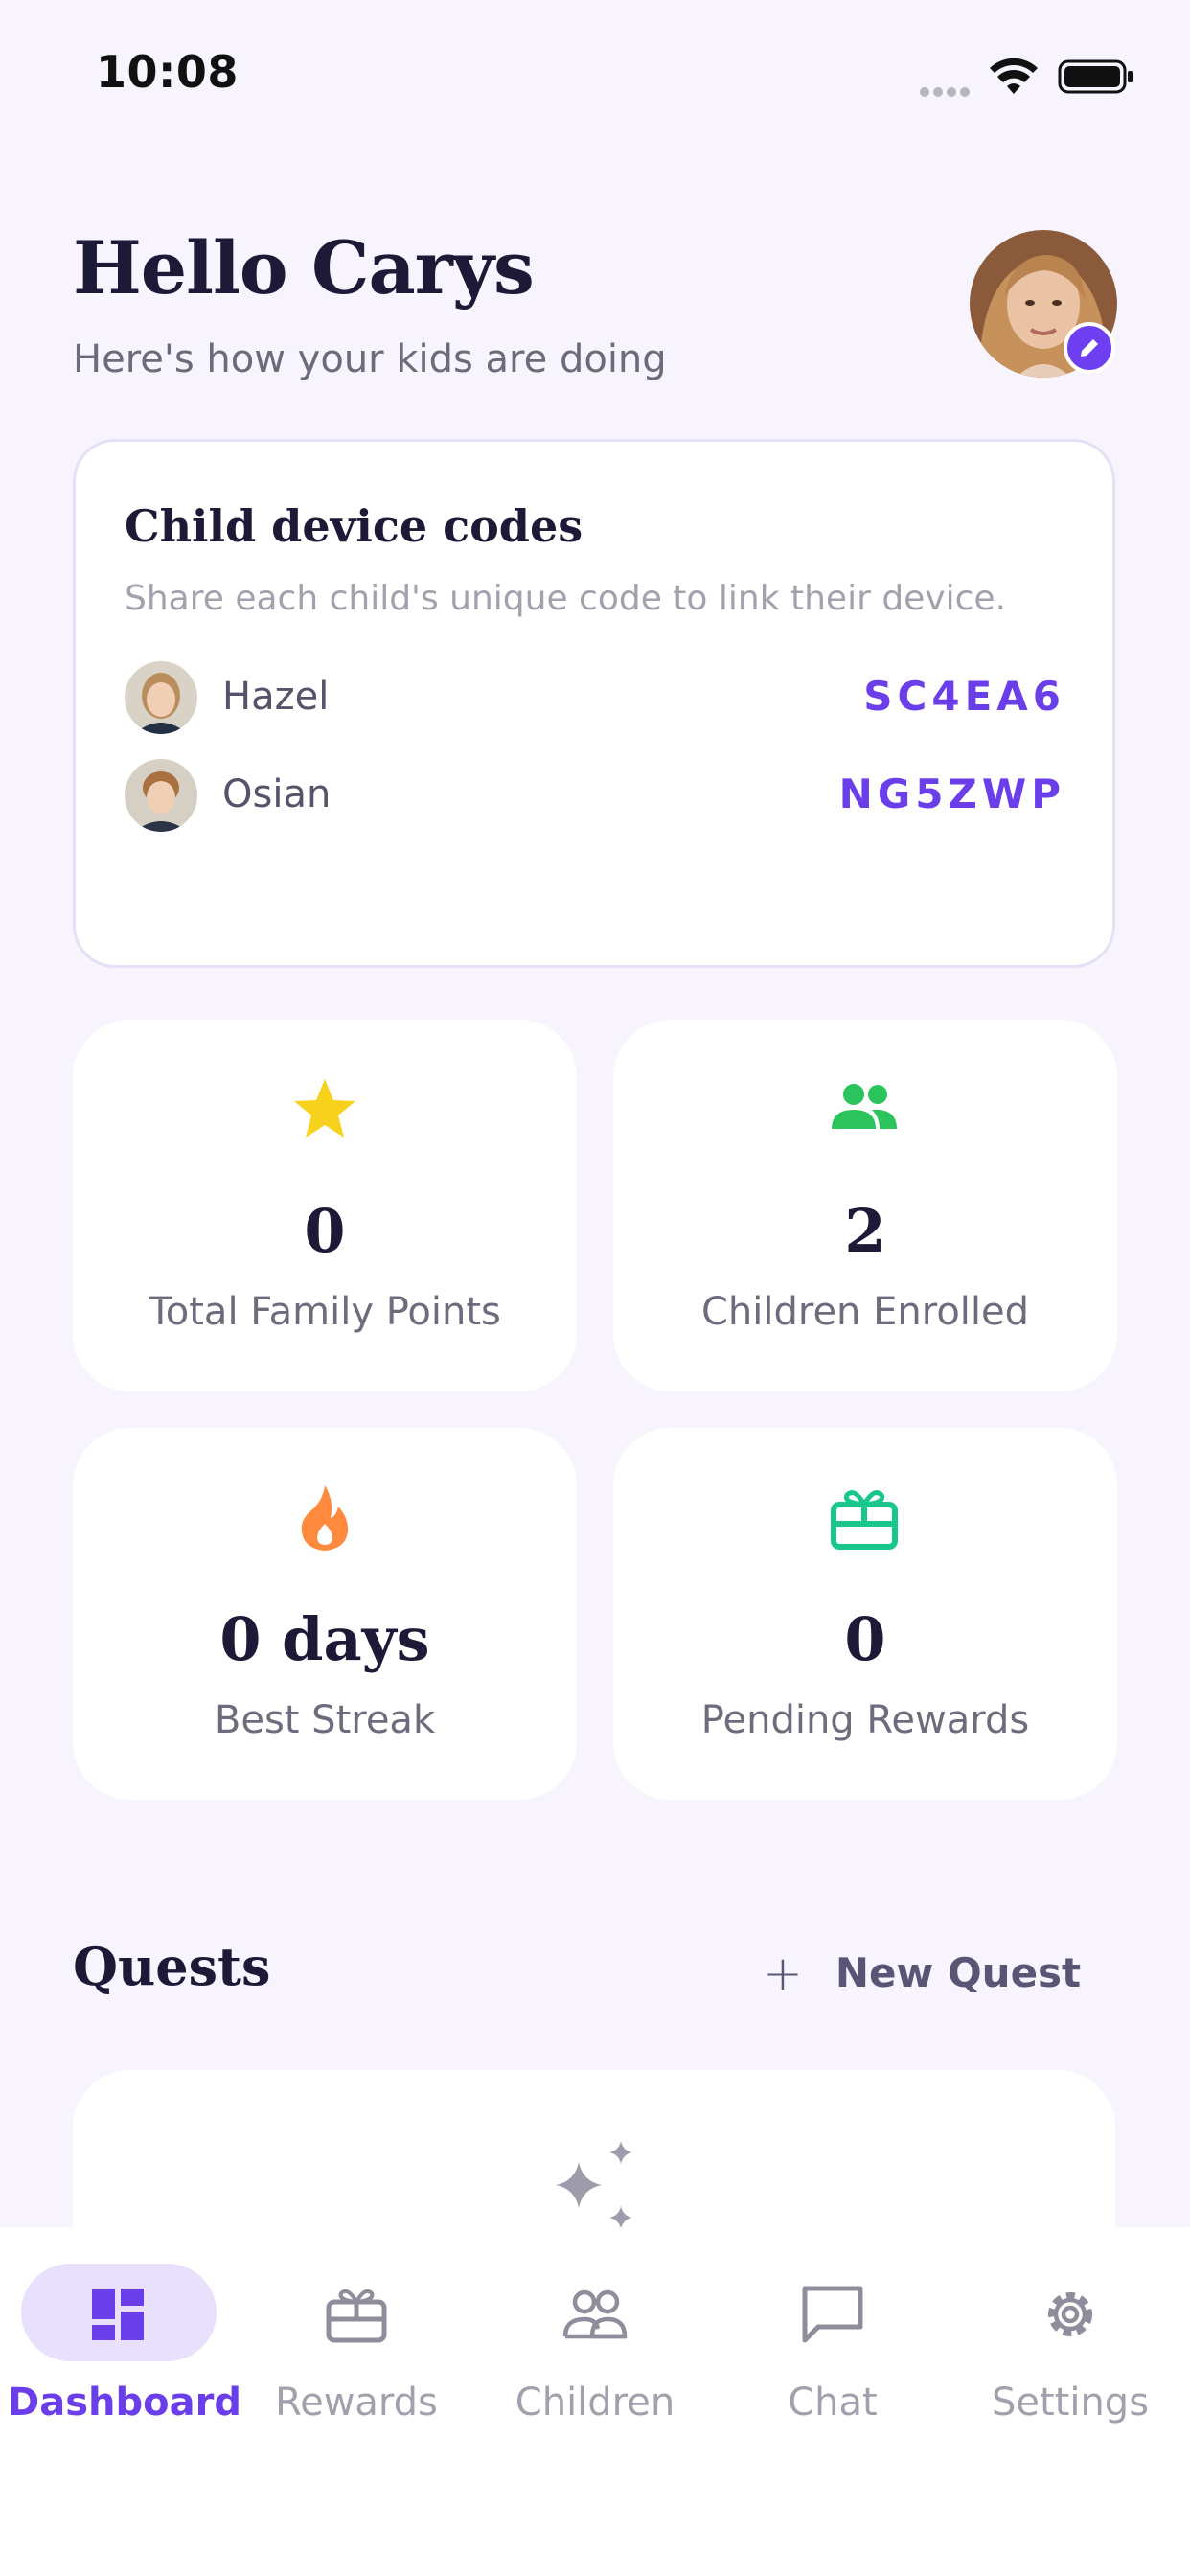 The height and width of the screenshot is (2576, 1190). Describe the element at coordinates (959, 1973) in the screenshot. I see `new-quest-label: New Quest` at that location.